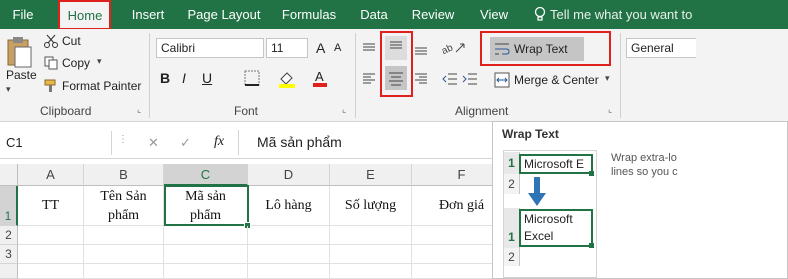  Describe the element at coordinates (319, 76) in the screenshot. I see `svg-text: A` at that location.